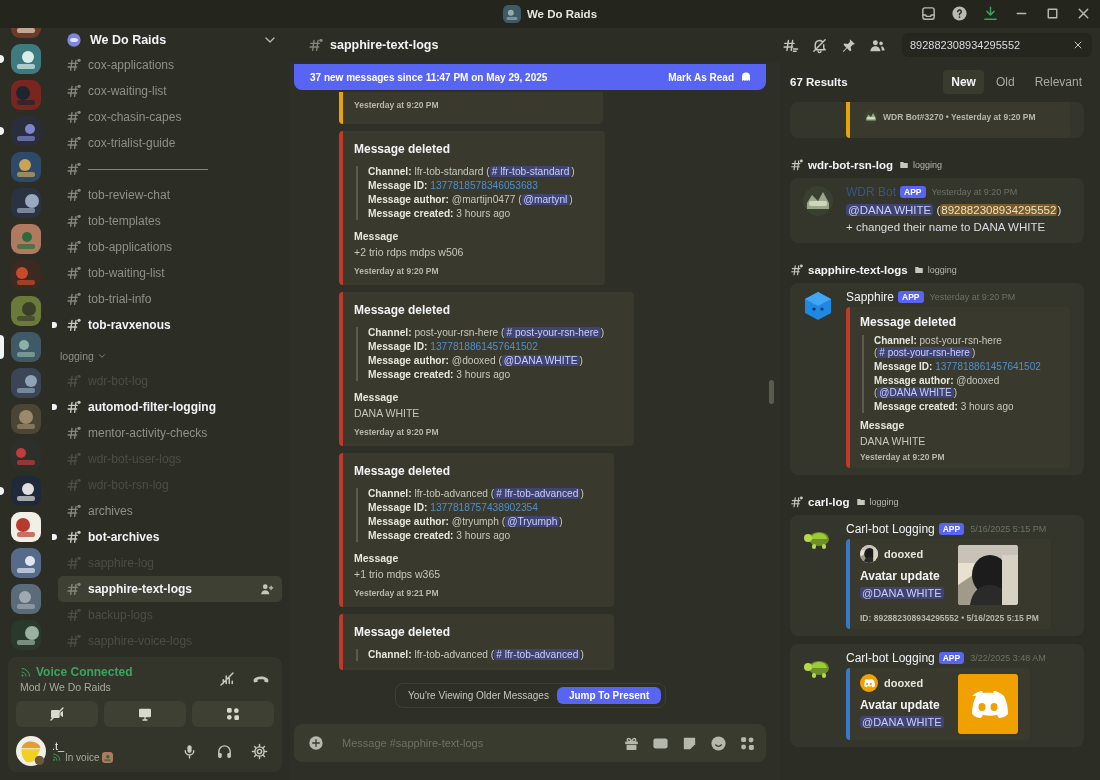 The height and width of the screenshot is (780, 1100). What do you see at coordinates (170, 143) in the screenshot?
I see `channel-item: cox-trialist-guide` at bounding box center [170, 143].